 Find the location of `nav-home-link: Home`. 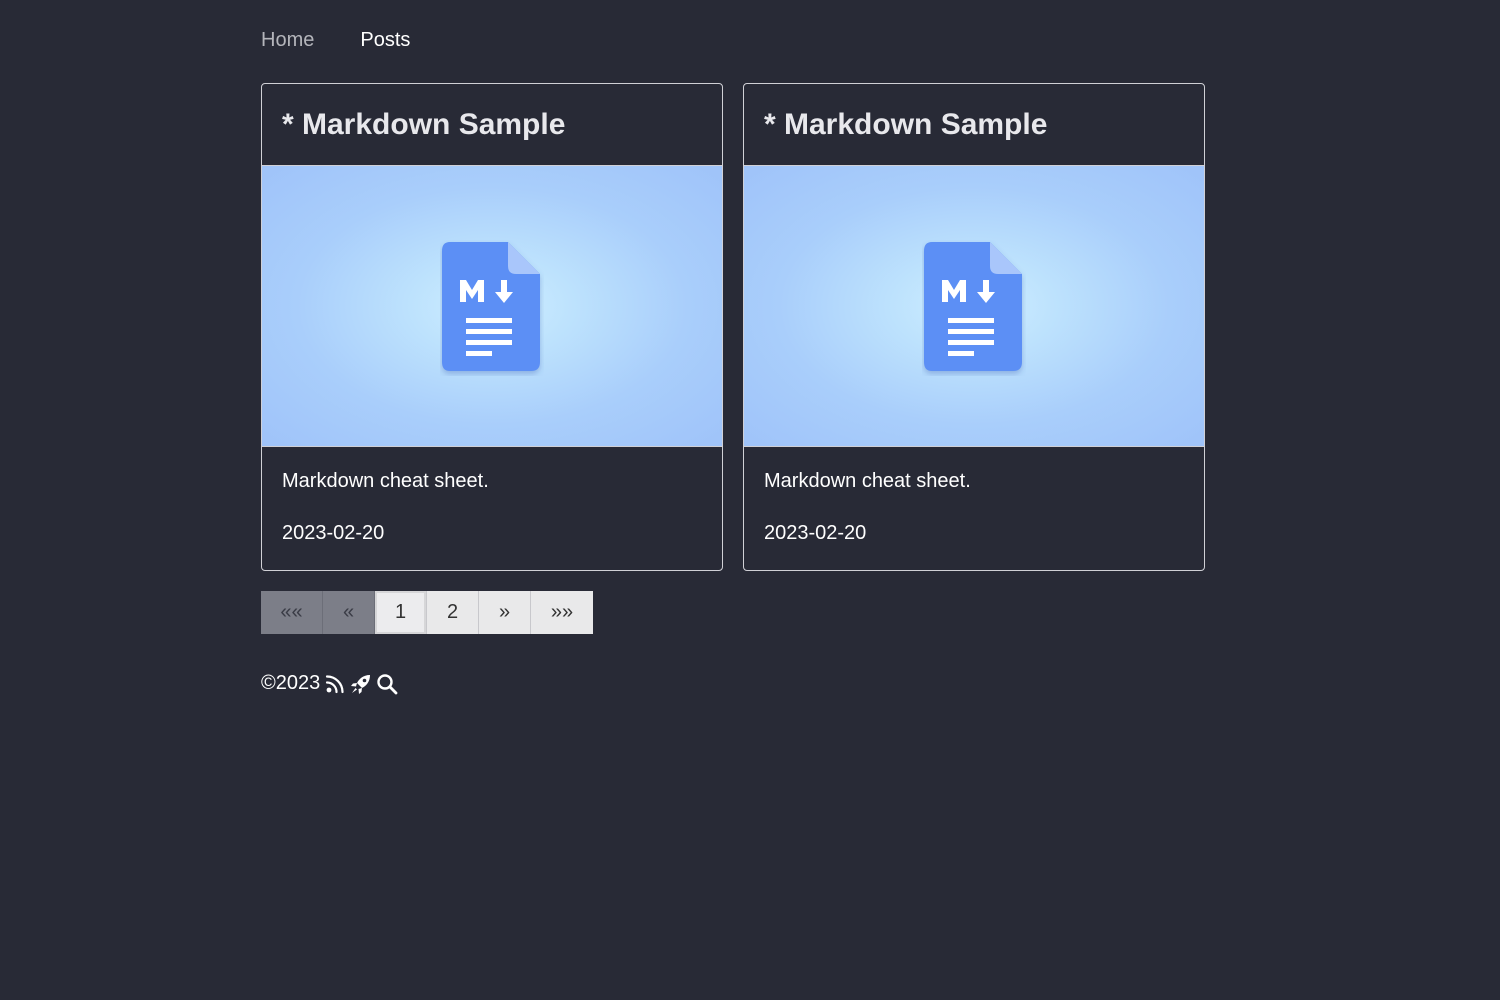

nav-home-link: Home is located at coordinates (287, 40).